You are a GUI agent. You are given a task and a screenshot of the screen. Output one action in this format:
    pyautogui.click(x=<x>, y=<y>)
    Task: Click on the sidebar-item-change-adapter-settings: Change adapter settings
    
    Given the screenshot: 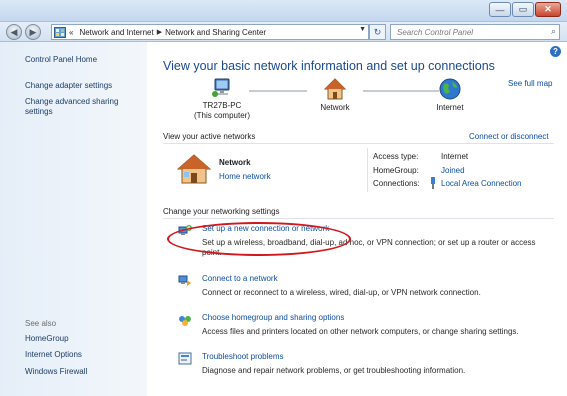 What is the action you would take?
    pyautogui.click(x=68, y=86)
    